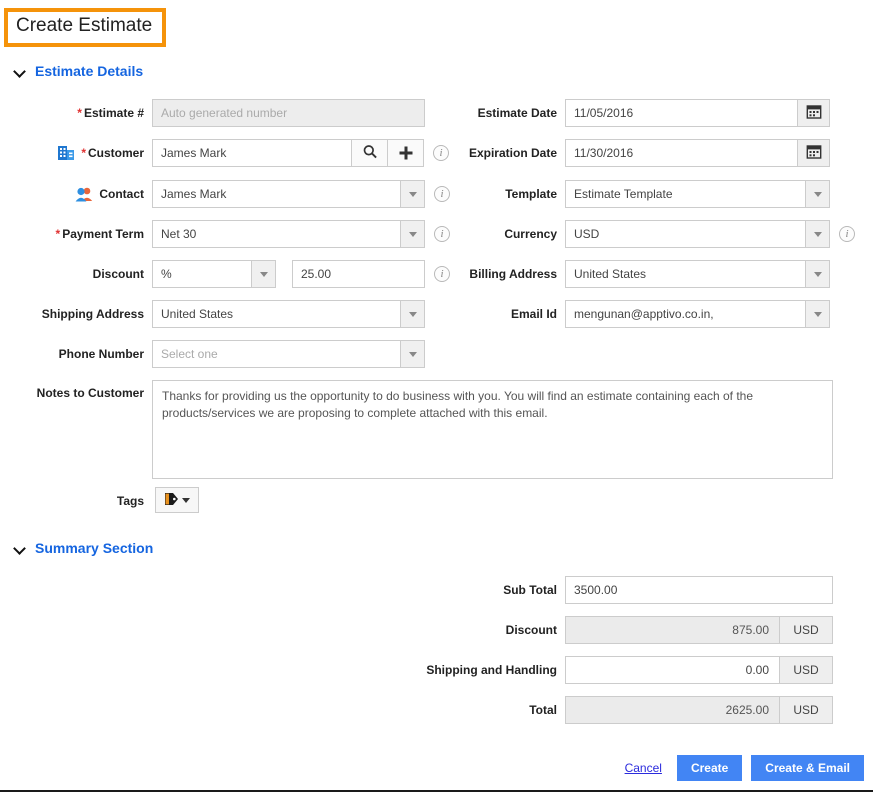 The width and height of the screenshot is (873, 792). I want to click on total-label: Total, so click(543, 710).